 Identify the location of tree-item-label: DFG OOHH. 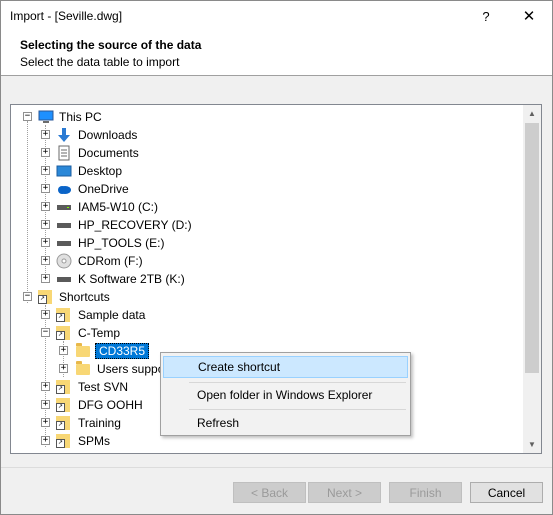
(110, 405).